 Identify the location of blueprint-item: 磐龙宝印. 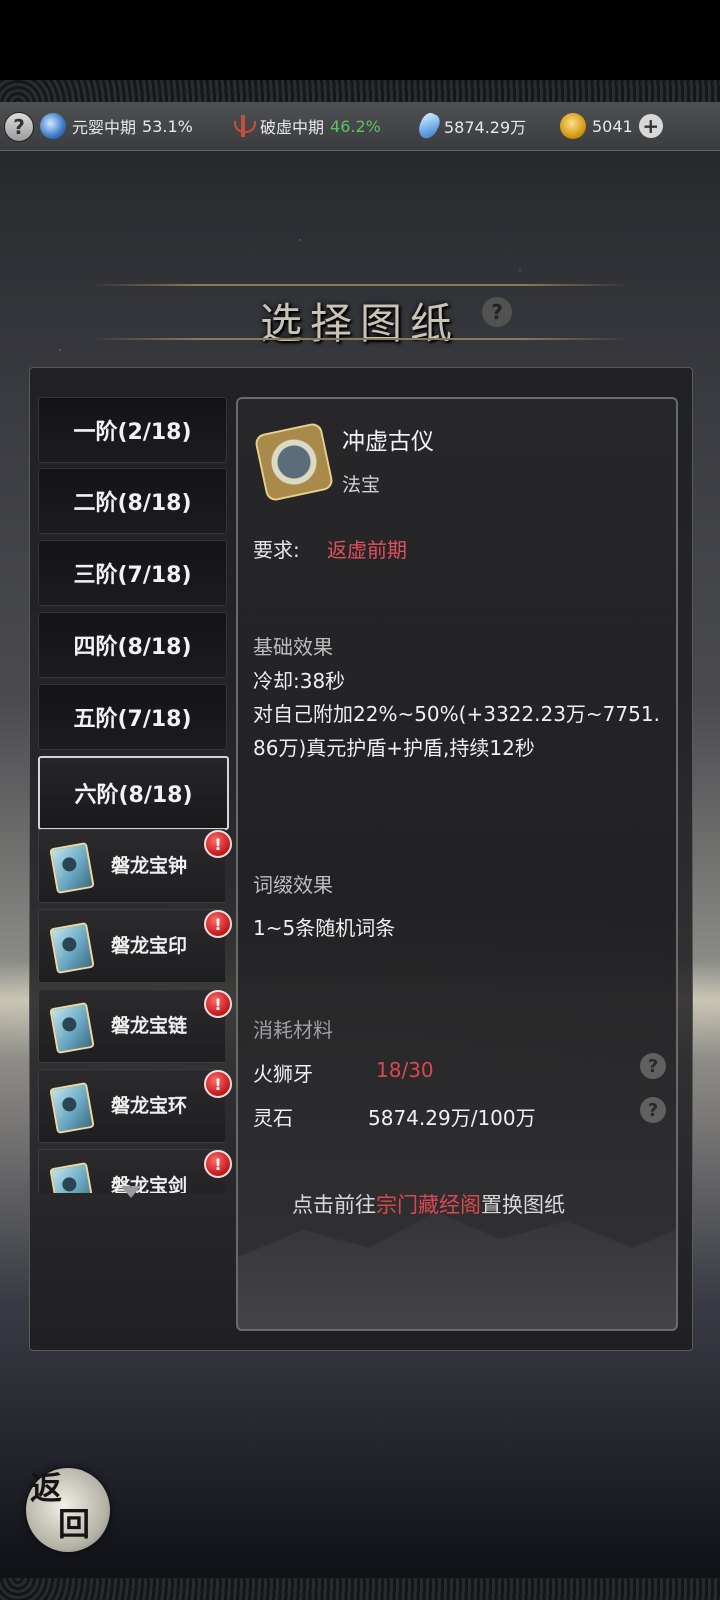
(131, 946).